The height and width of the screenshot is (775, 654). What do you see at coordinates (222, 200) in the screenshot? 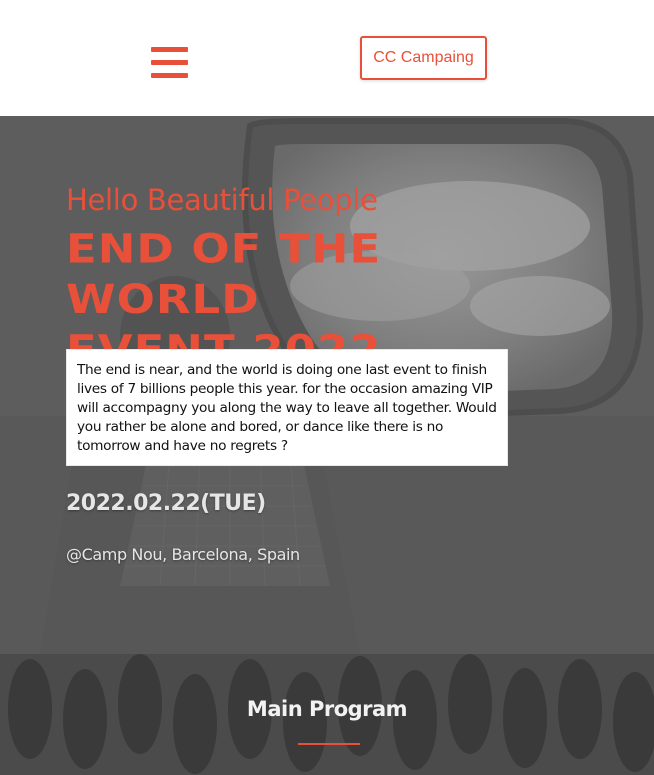
I see `hero-subtitle: Hello Beautiful People` at bounding box center [222, 200].